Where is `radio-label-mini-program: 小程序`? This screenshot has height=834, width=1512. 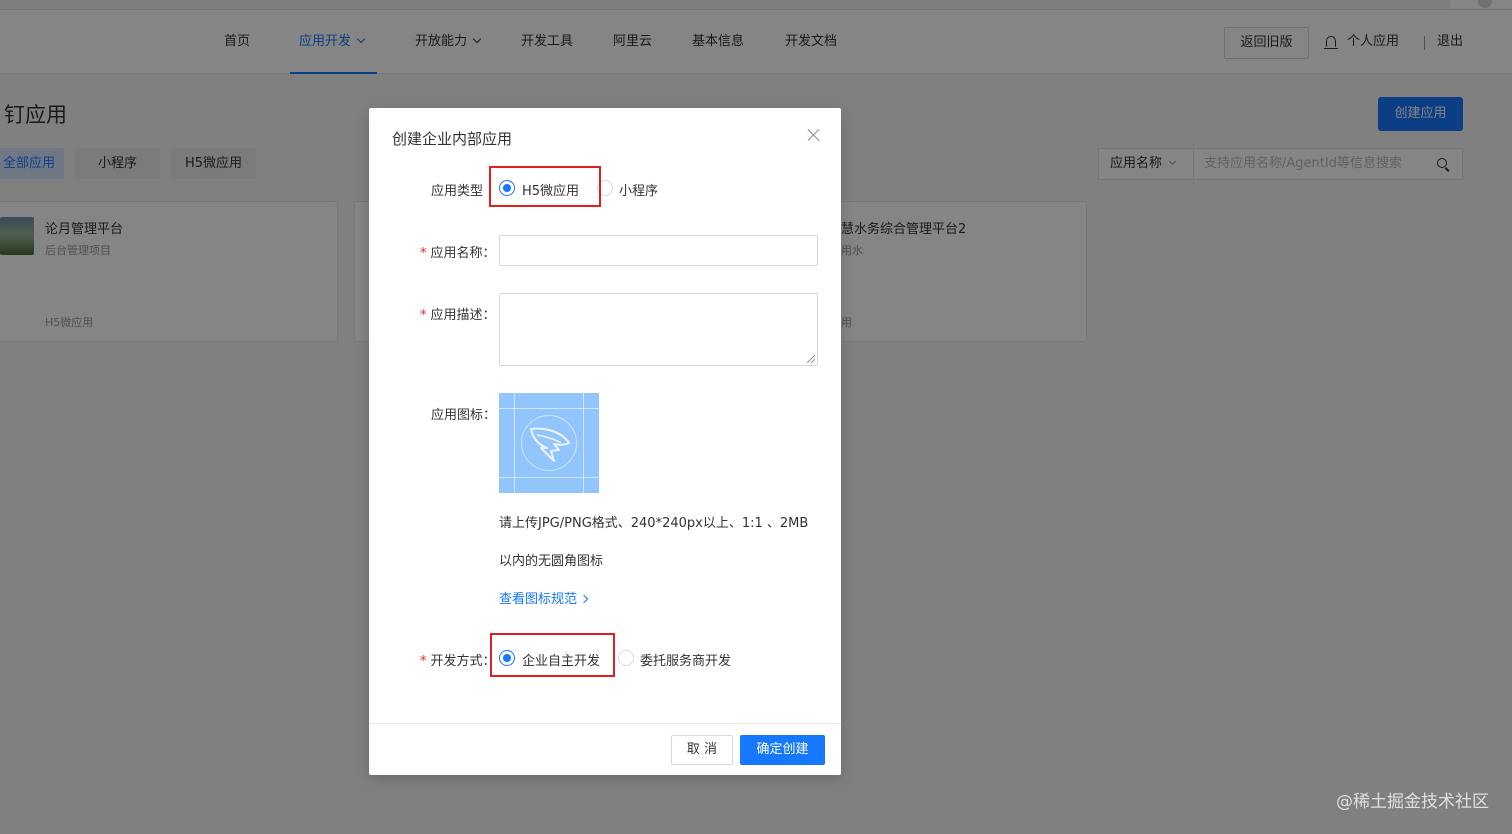 radio-label-mini-program: 小程序 is located at coordinates (638, 189).